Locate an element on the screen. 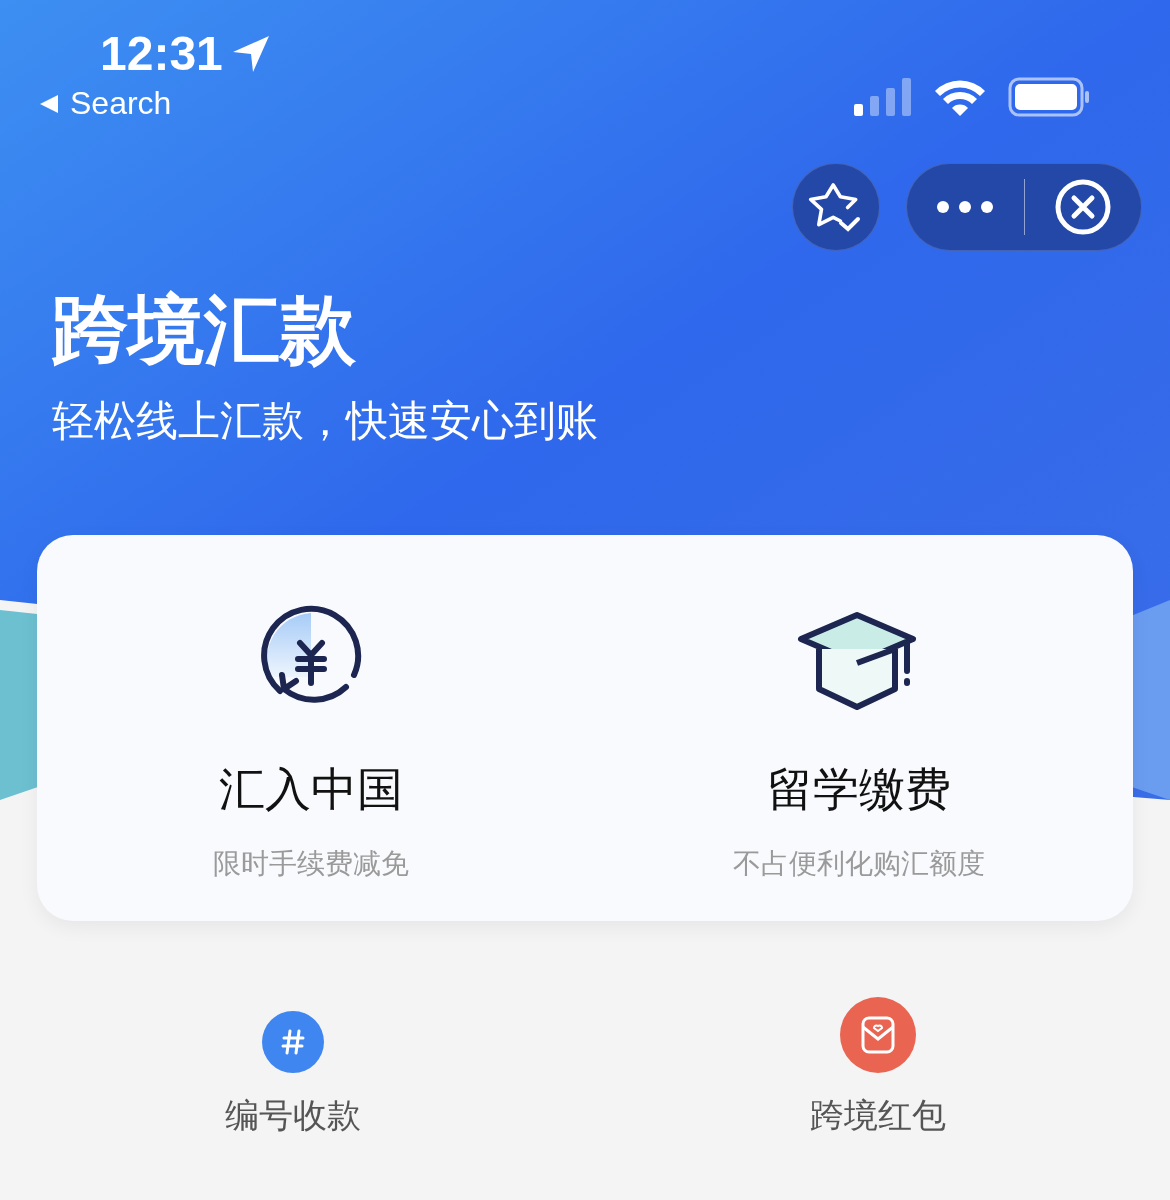 The height and width of the screenshot is (1200, 1170). back-button: Search is located at coordinates (154, 103).